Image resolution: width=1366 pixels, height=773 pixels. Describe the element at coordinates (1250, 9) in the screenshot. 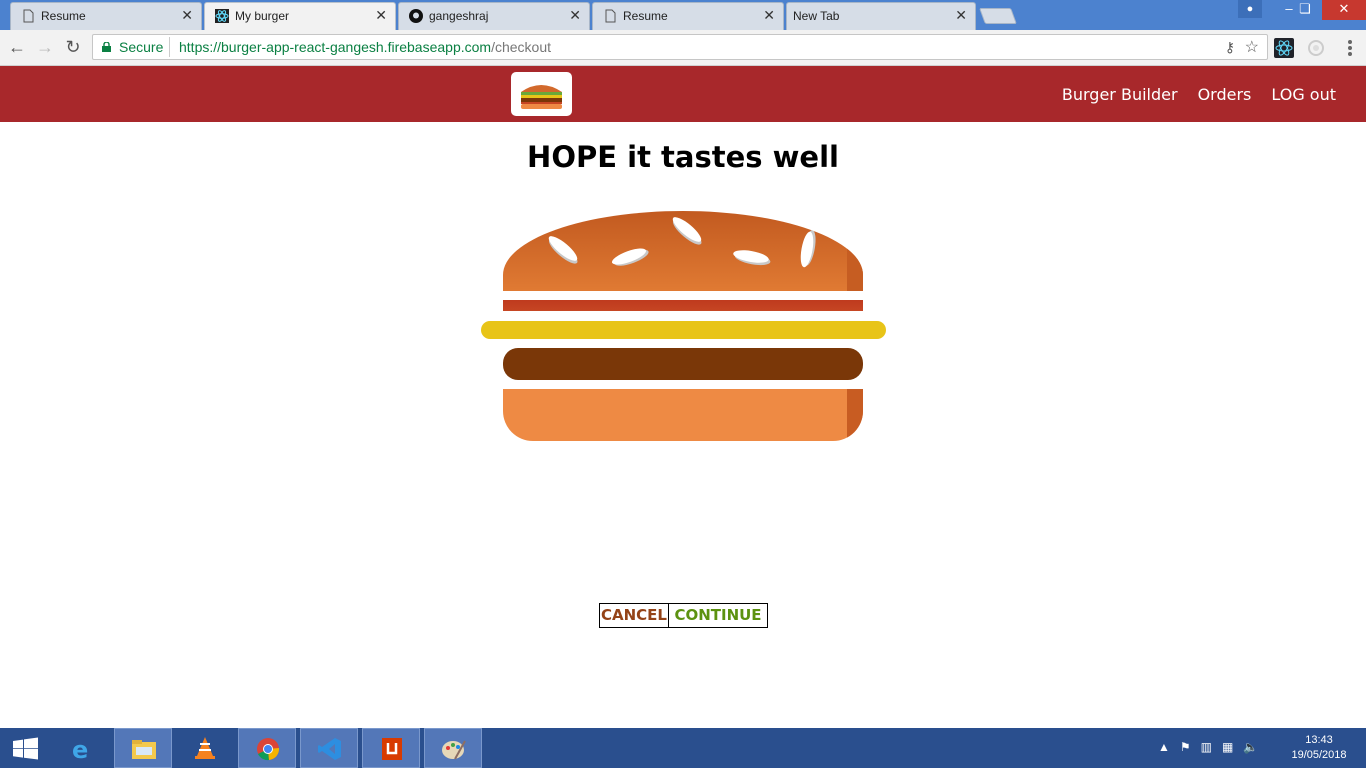

I see `profile-icon: ●` at that location.